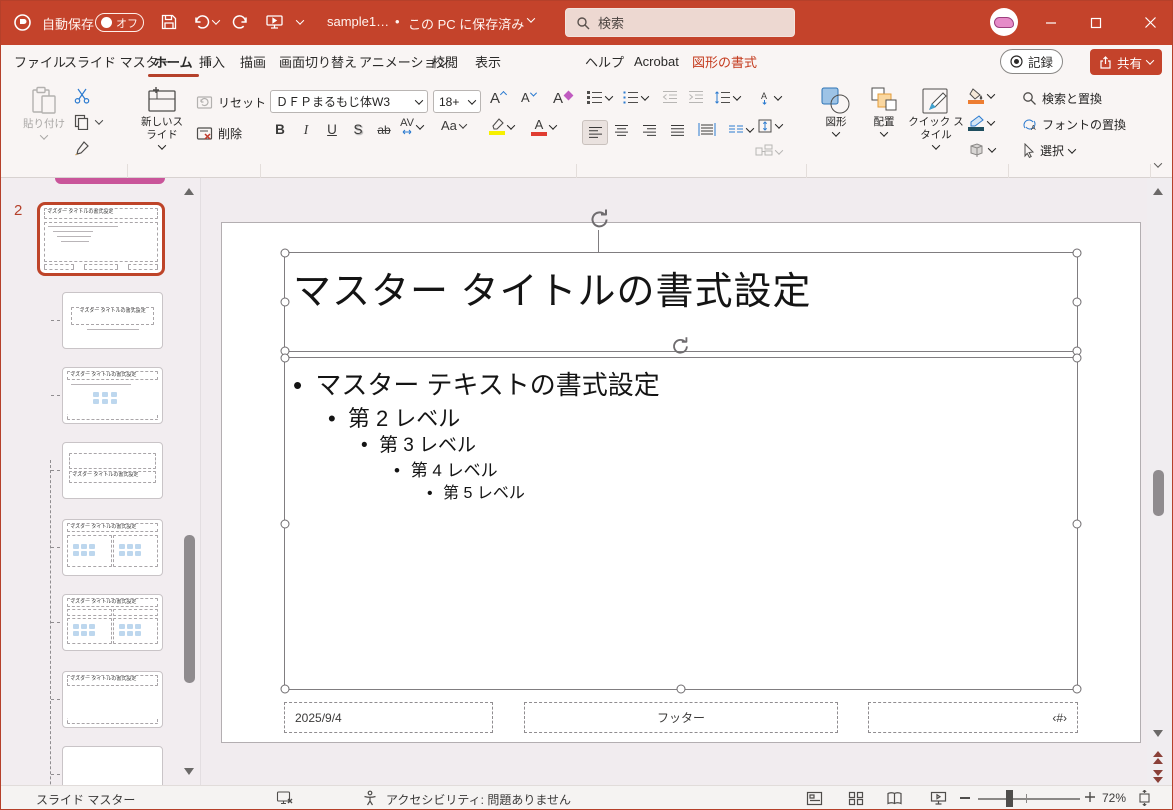  I want to click on scrollbar-thumb, so click(1158, 493).